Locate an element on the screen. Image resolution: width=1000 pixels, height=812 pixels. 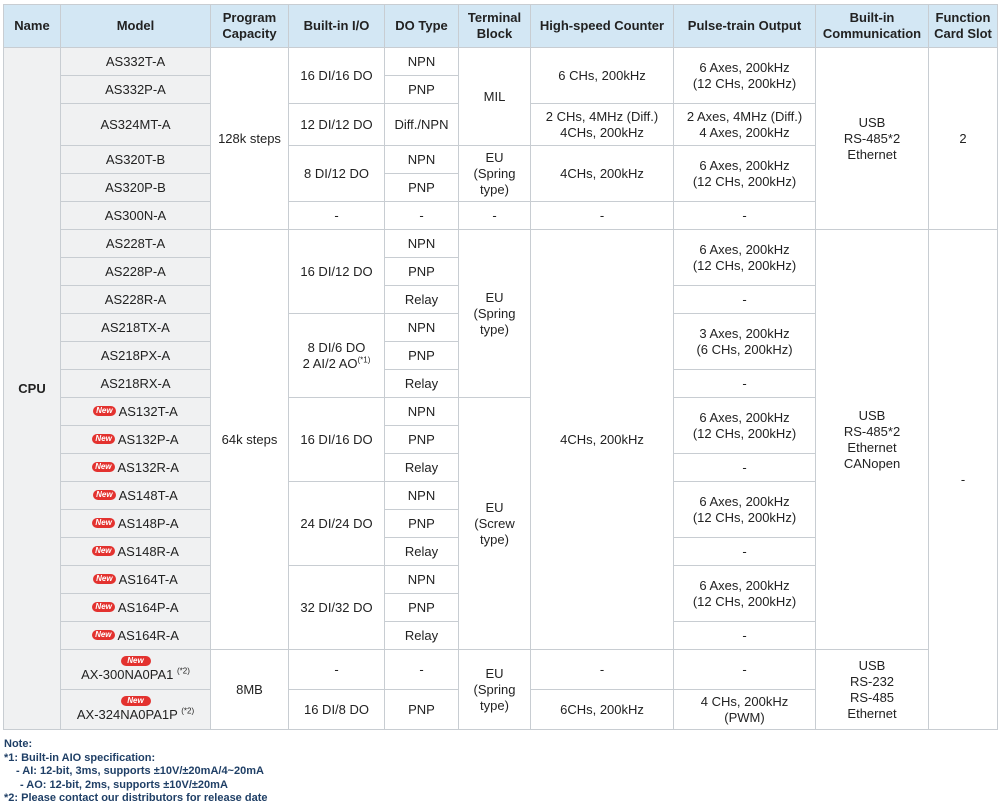
capacity-cell: 128k steps is located at coordinates (249, 138).